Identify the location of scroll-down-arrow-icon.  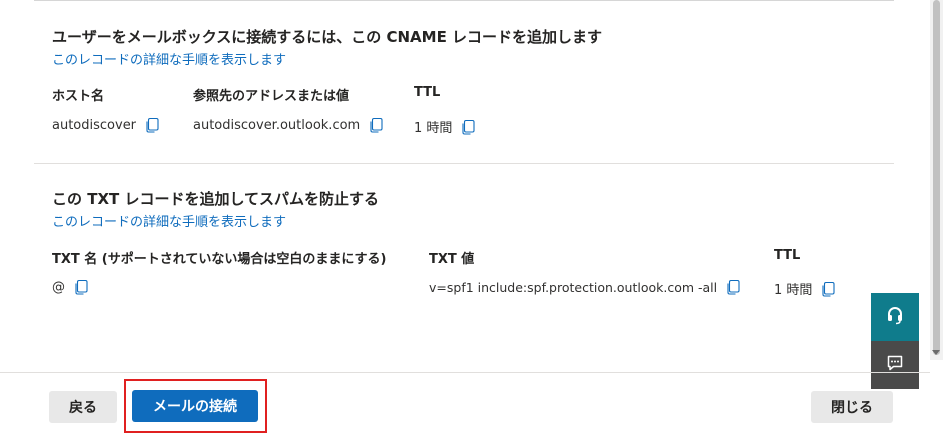
(936, 352).